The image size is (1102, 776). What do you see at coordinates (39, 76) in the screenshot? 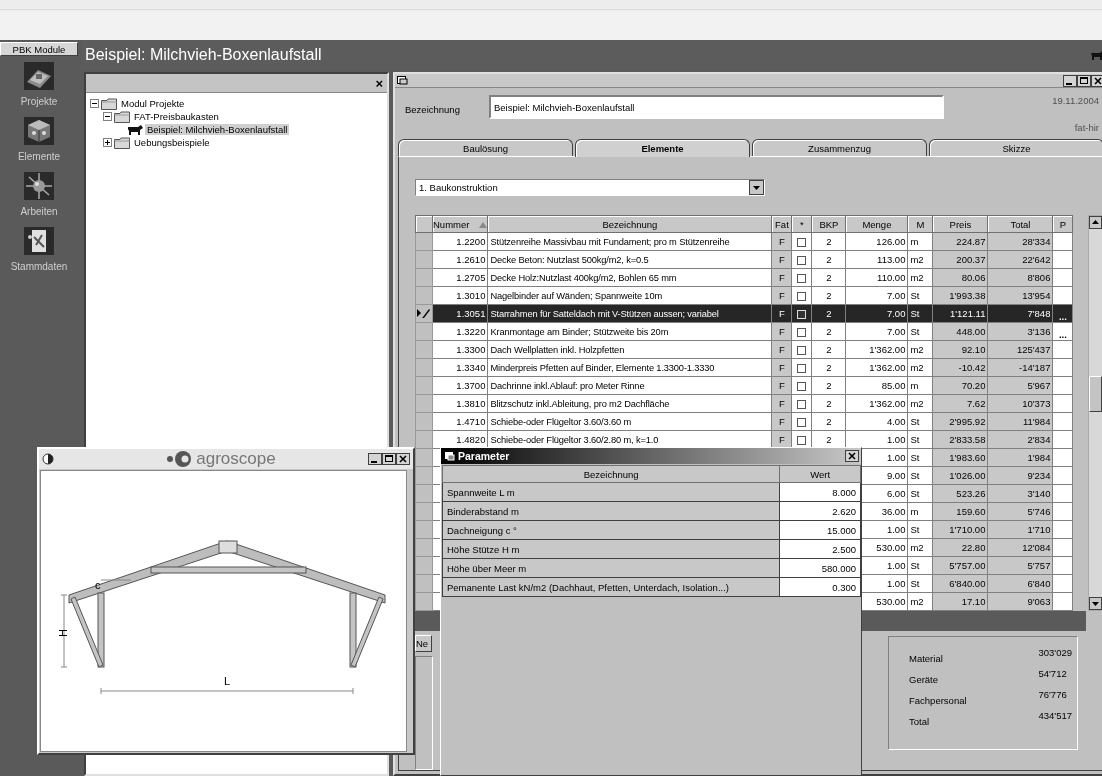
I see `buildings-icon` at bounding box center [39, 76].